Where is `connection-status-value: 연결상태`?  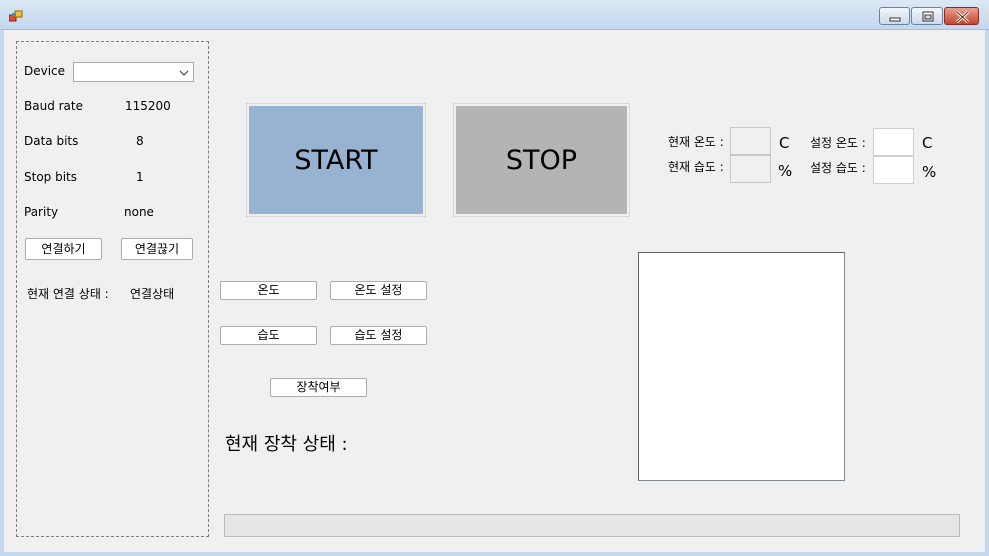
connection-status-value: 연결상태 is located at coordinates (152, 294).